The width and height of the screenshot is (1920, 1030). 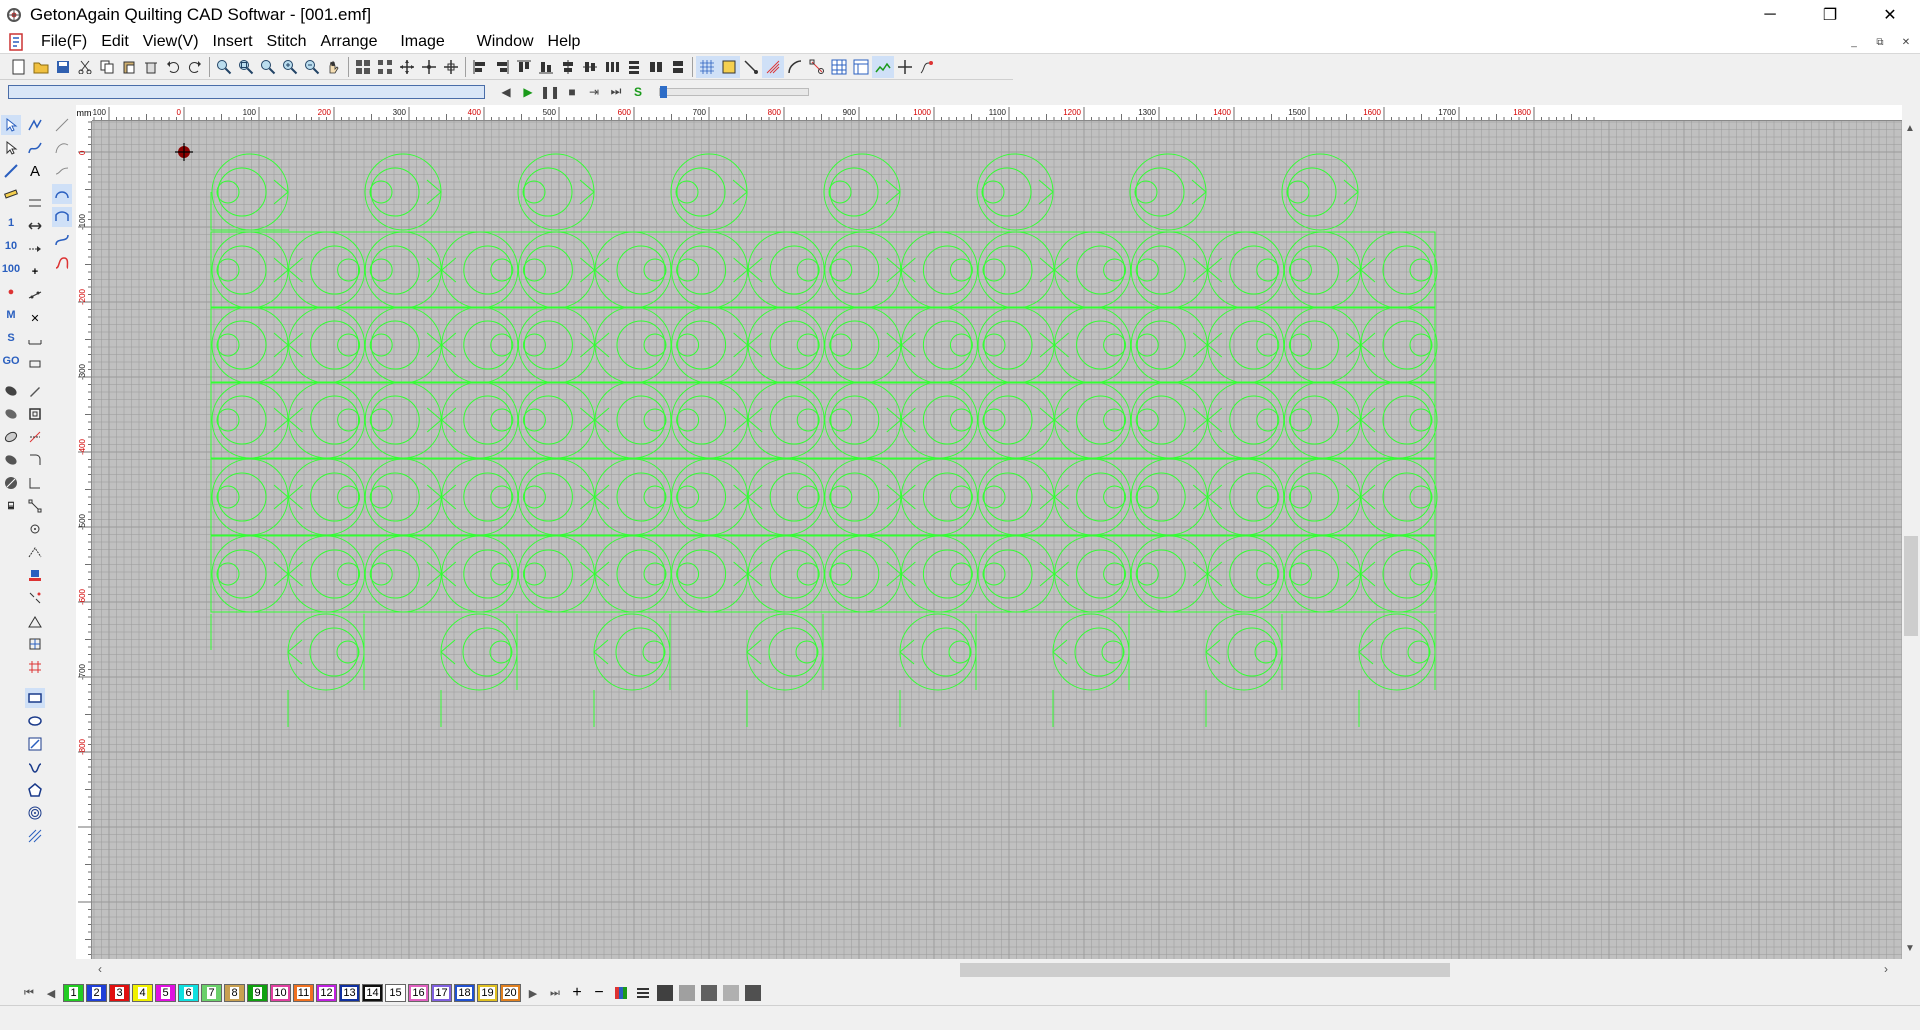 I want to click on scroll-right-icon: ›, so click(x=1886, y=969).